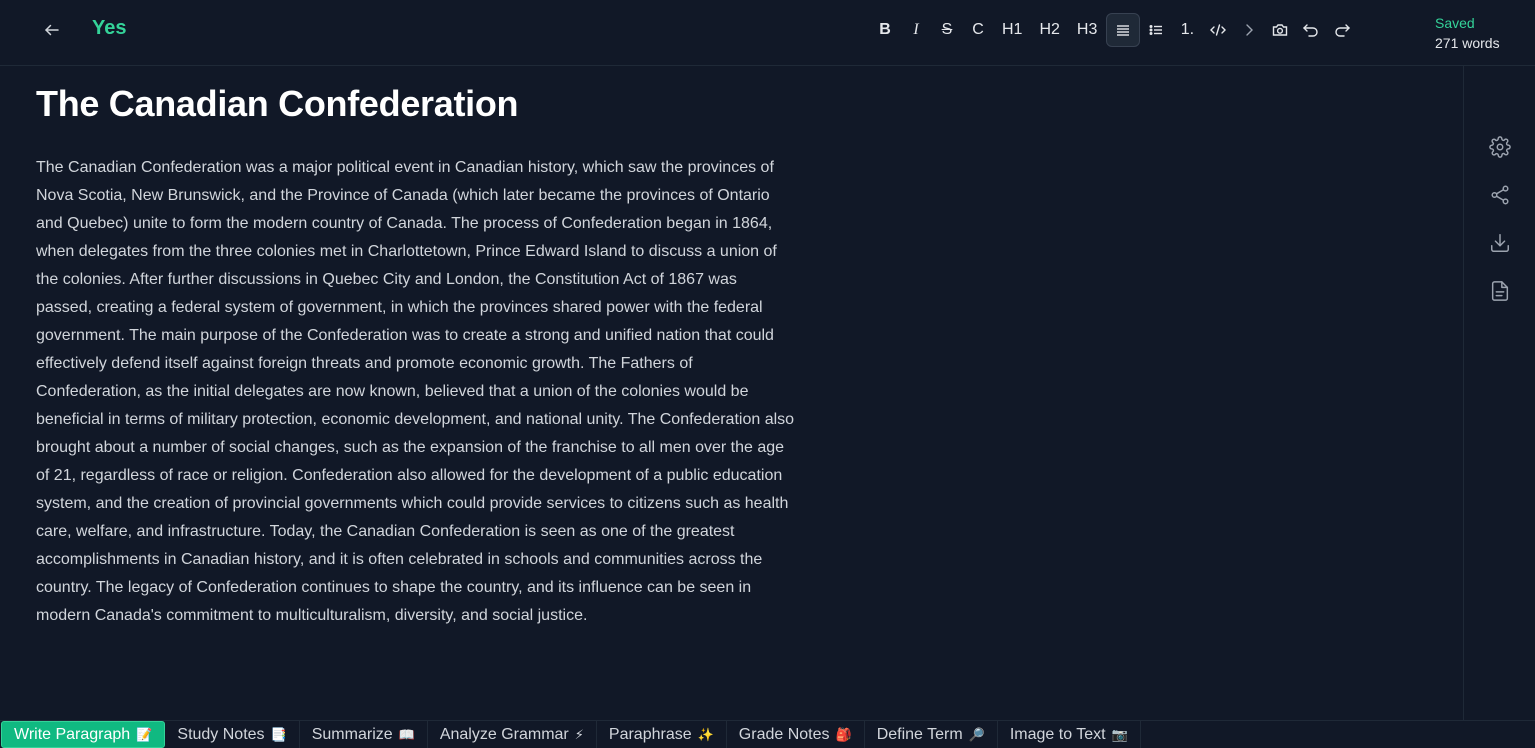 This screenshot has height=748, width=1535. I want to click on bullet-list-button, so click(1156, 30).